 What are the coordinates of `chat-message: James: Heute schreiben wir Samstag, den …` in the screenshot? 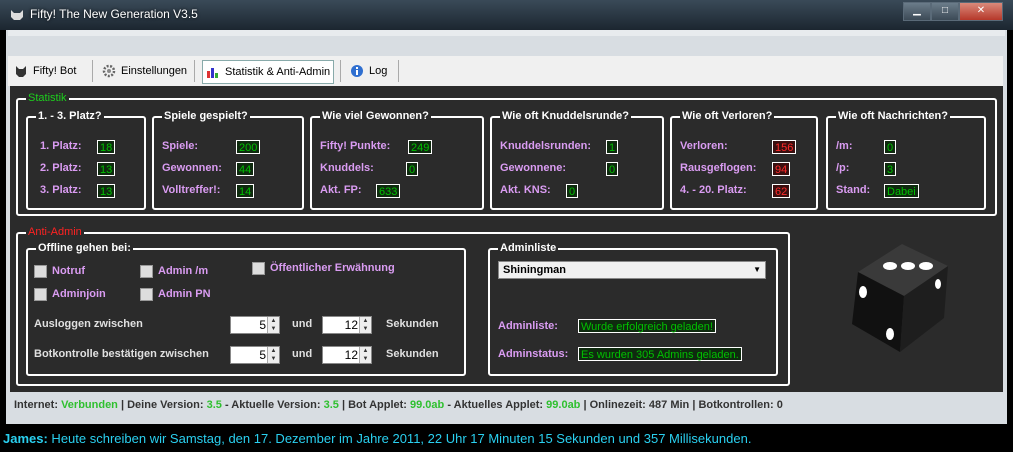 It's located at (377, 438).